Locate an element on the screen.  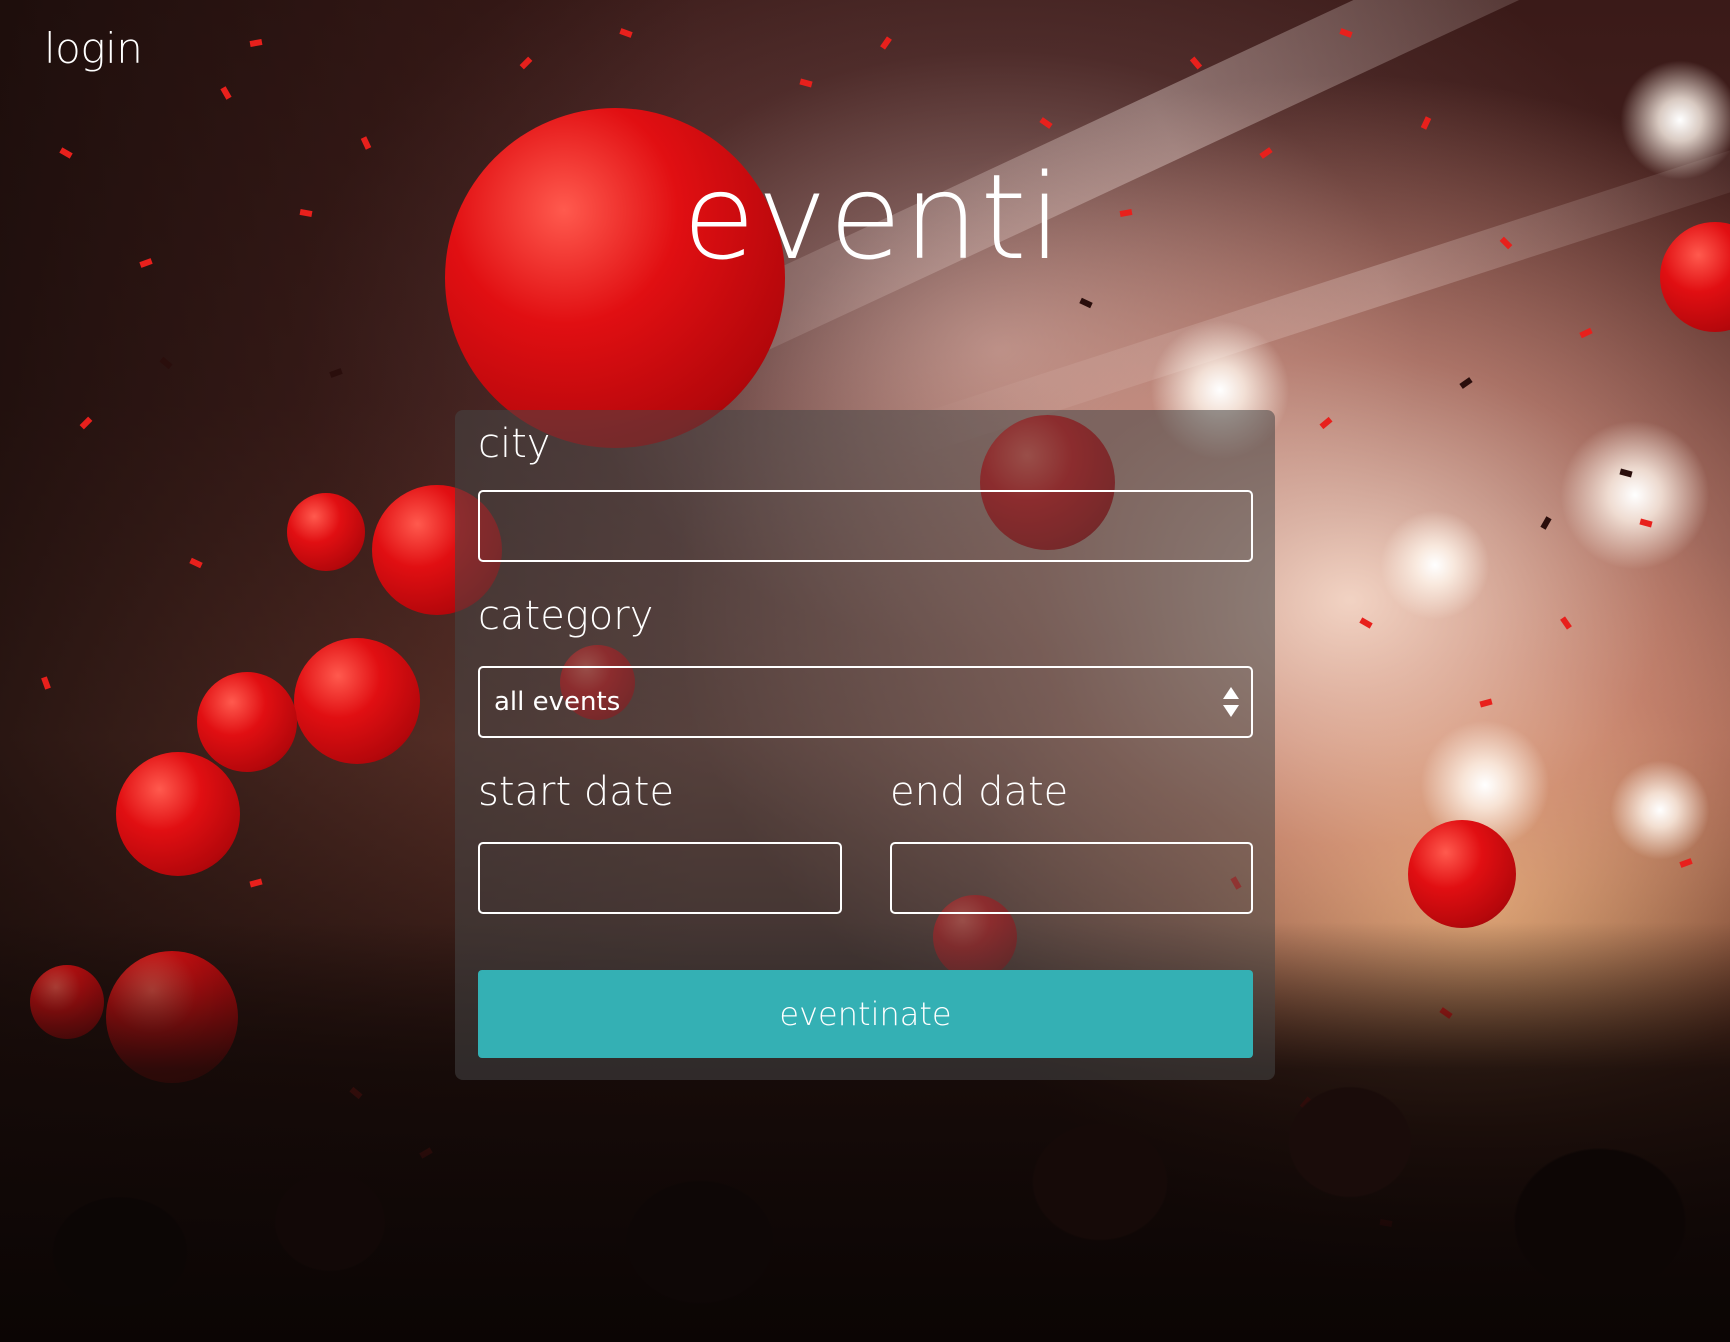
city-label: city is located at coordinates (514, 444).